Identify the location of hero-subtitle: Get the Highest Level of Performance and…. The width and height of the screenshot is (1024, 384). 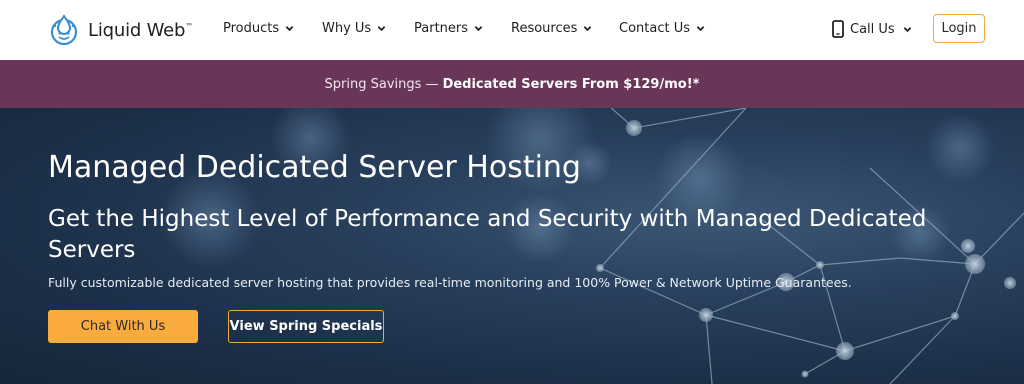
(487, 234).